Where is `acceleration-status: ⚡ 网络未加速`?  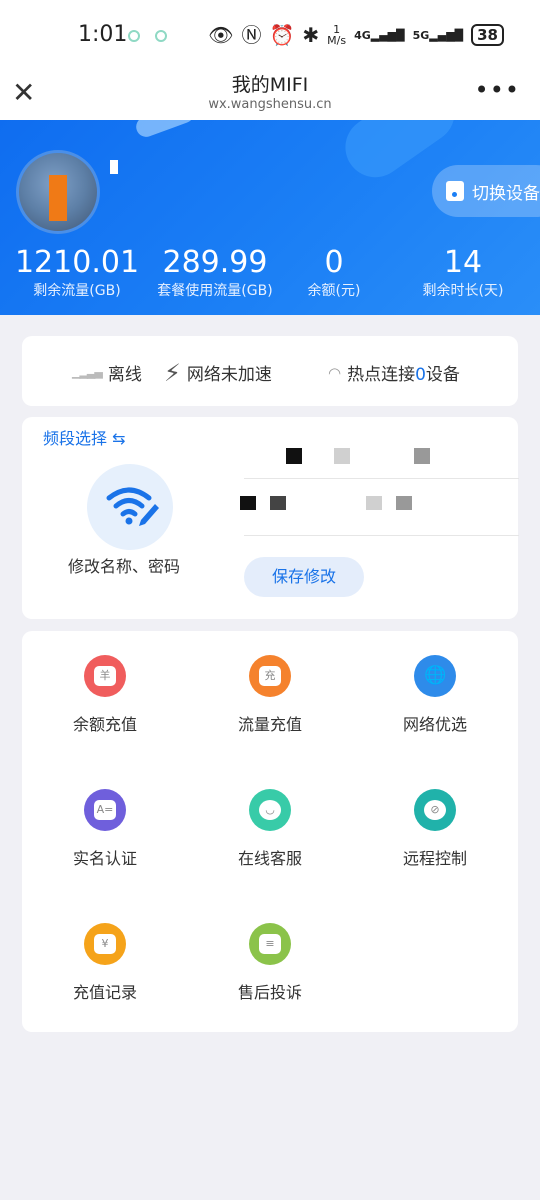 acceleration-status: ⚡ 网络未加速 is located at coordinates (218, 372).